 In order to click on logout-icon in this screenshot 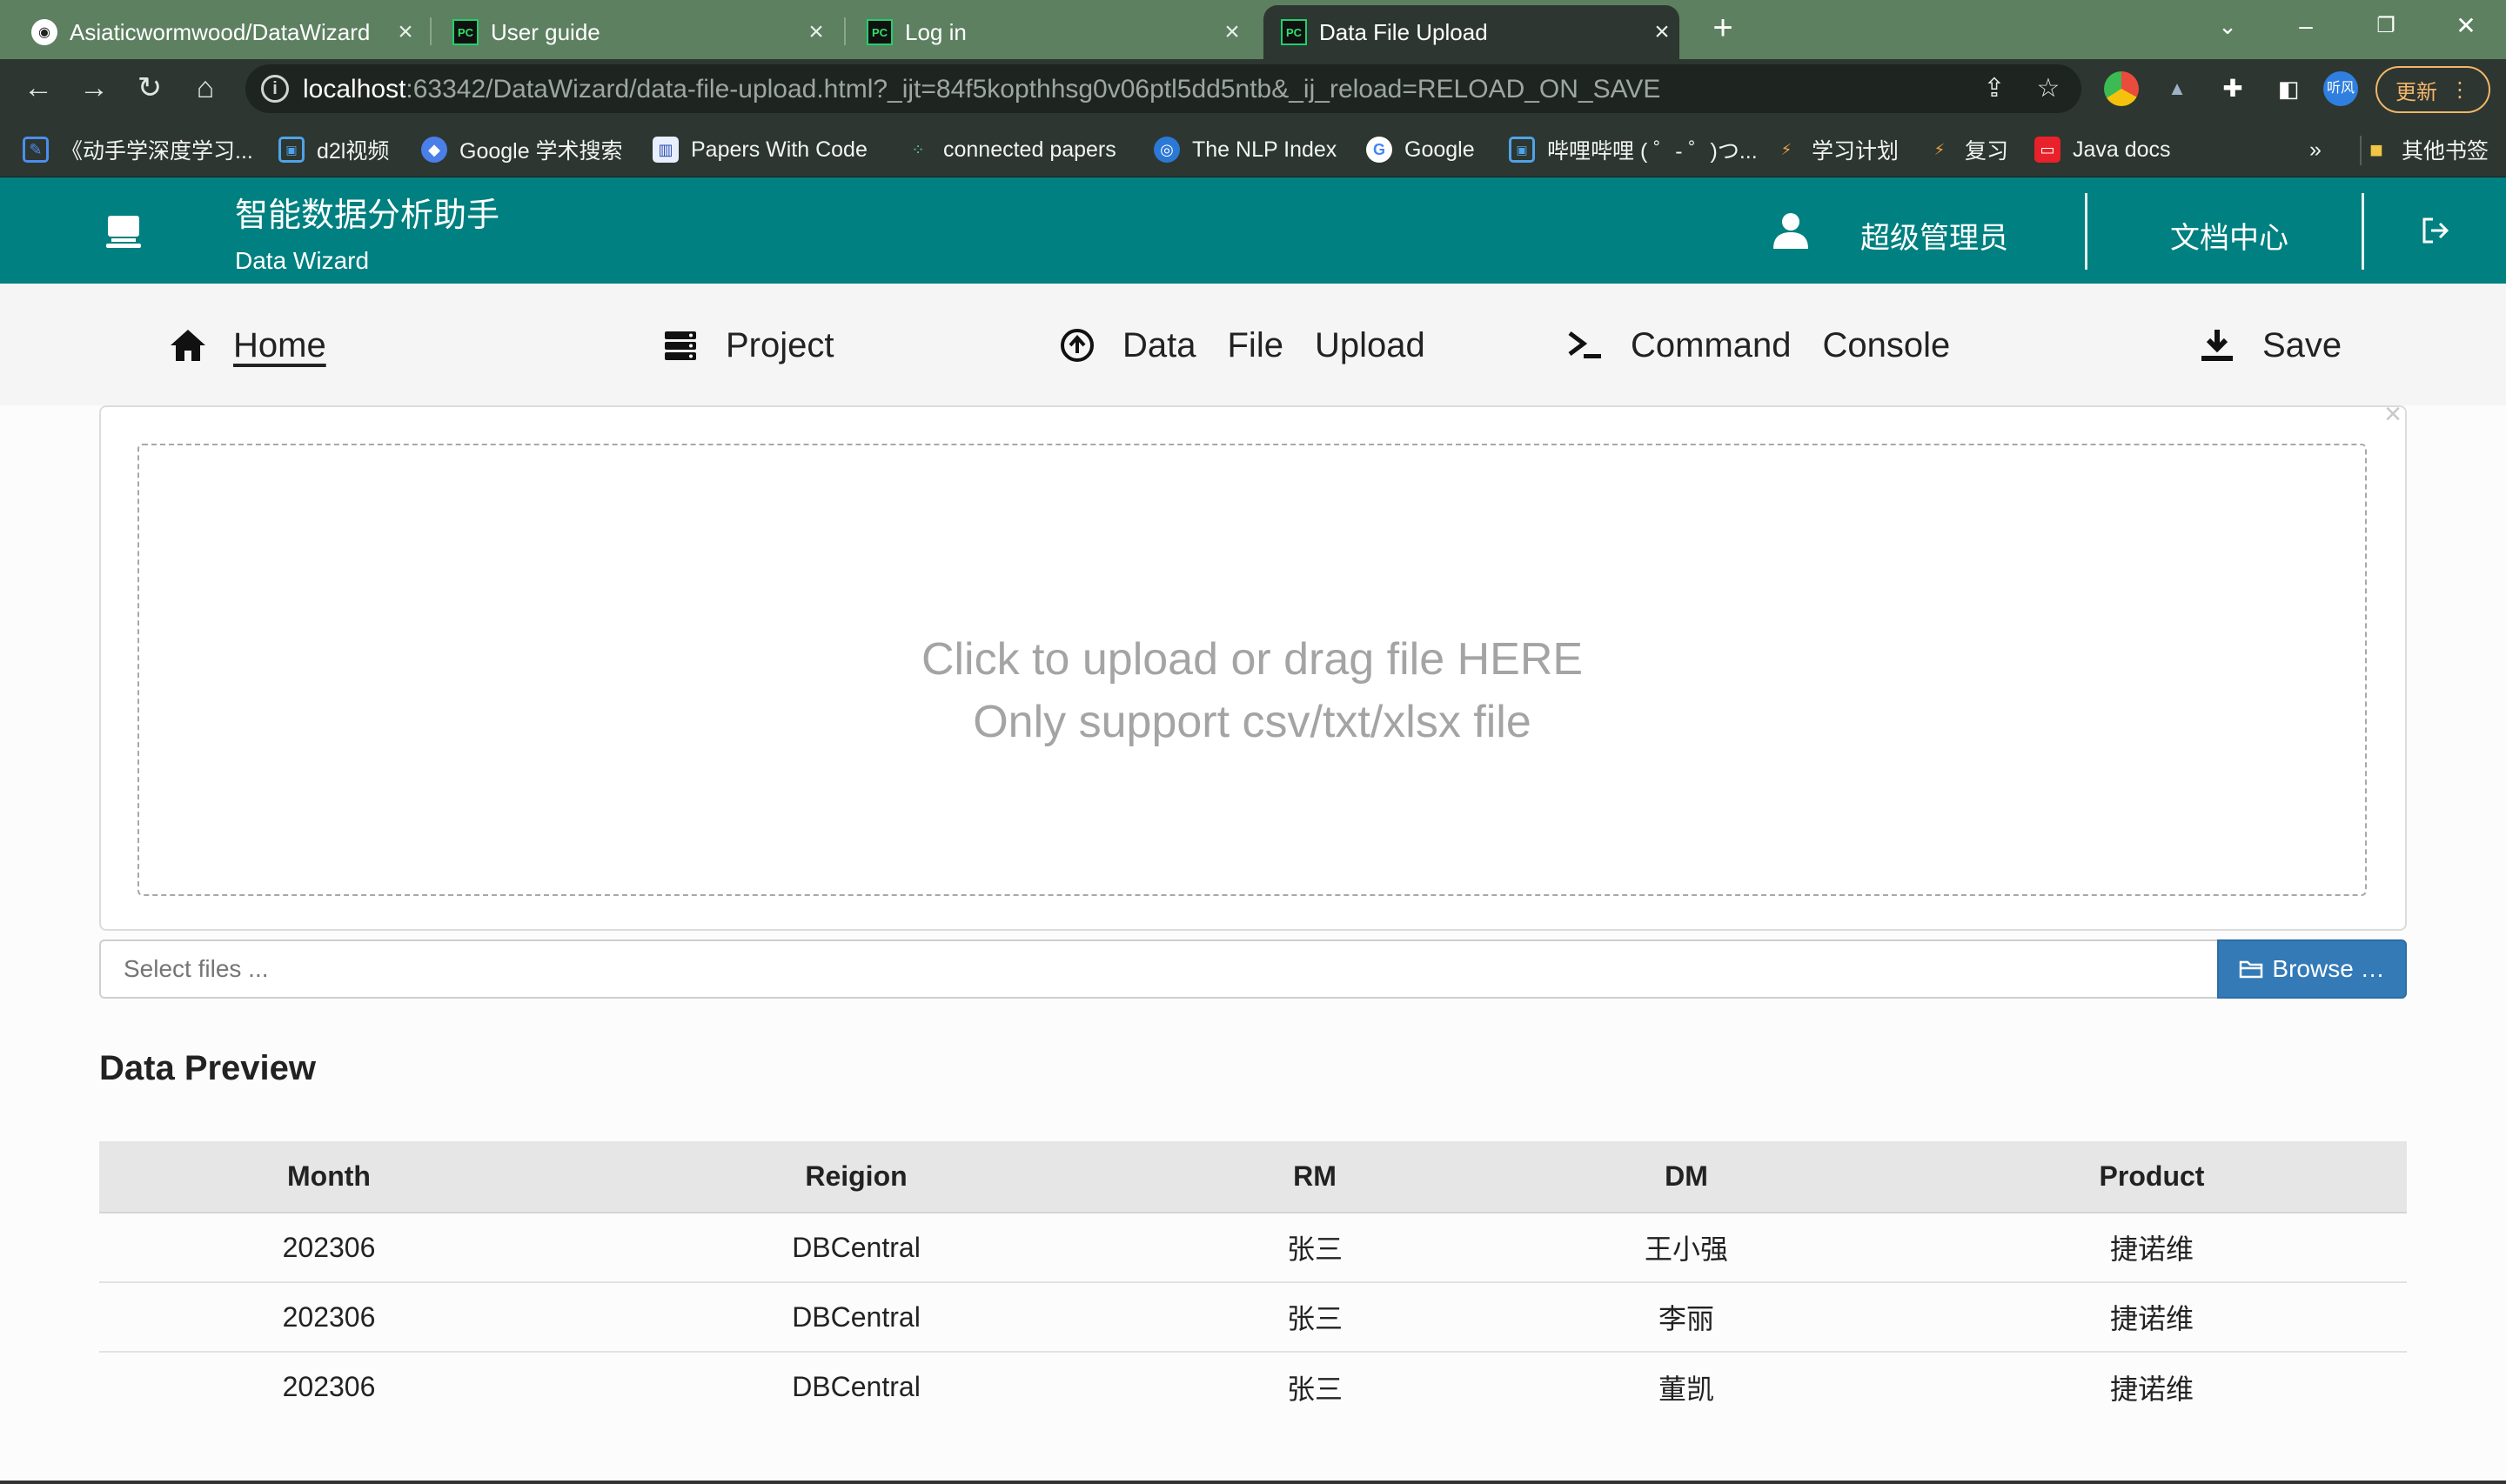, I will do `click(2436, 231)`.